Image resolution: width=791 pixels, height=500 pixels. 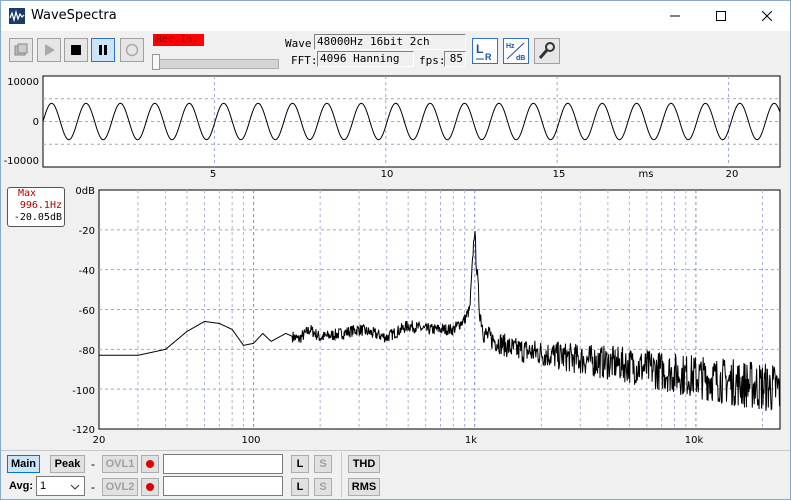 I want to click on wave-y-tick-0: 0, so click(x=36, y=122).